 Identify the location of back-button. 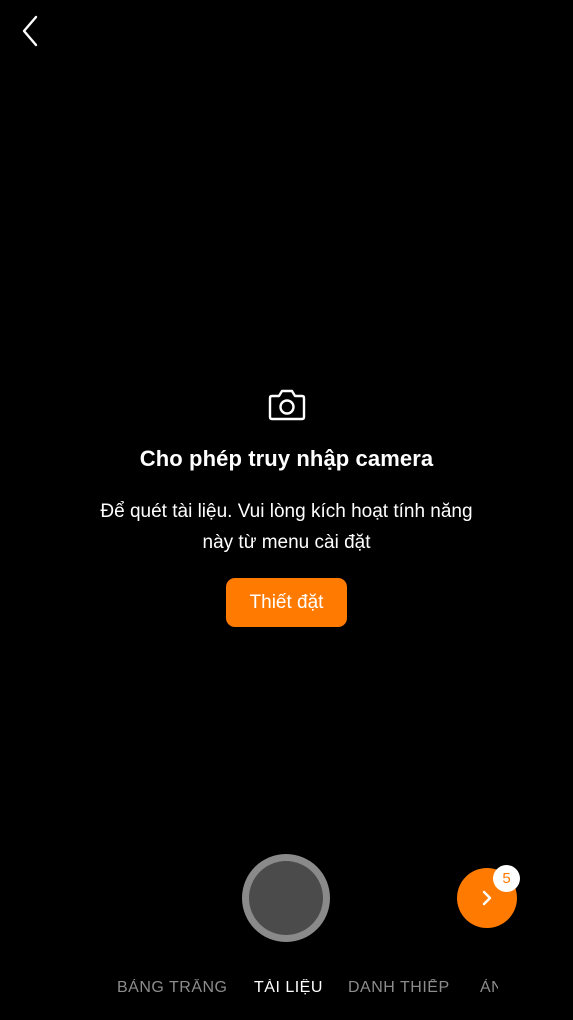
(31, 31).